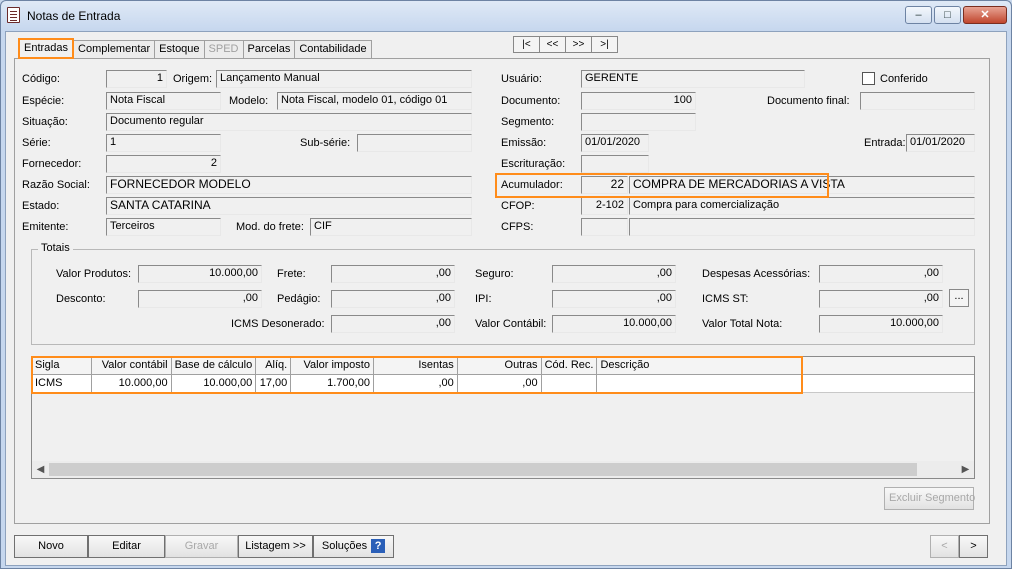 This screenshot has height=569, width=1012. Describe the element at coordinates (278, 324) in the screenshot. I see `icms-desonerado-label: ICMS Desonerado:` at that location.